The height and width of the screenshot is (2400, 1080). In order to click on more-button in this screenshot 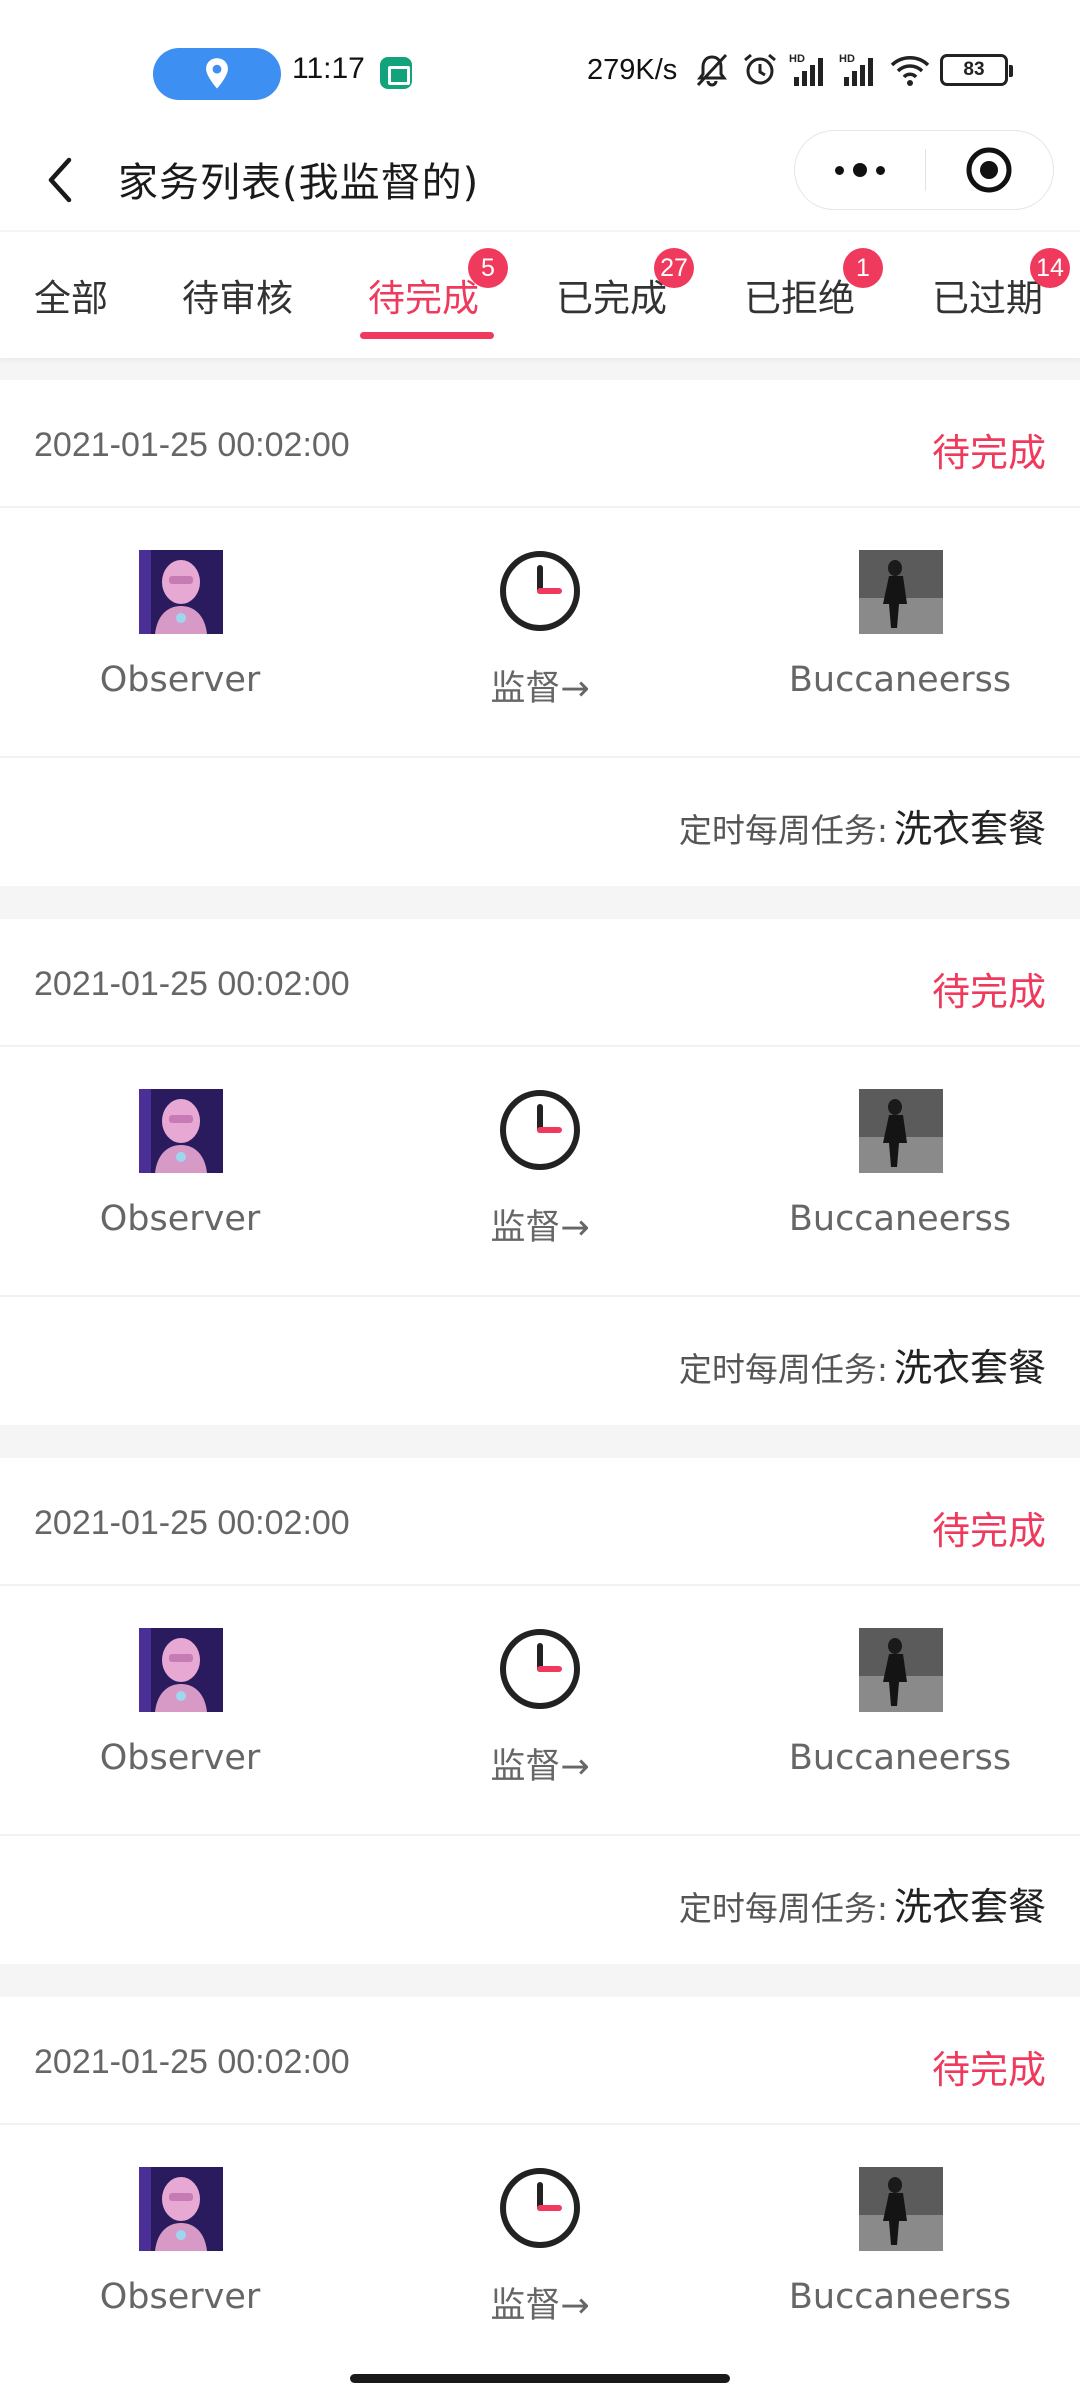, I will do `click(860, 170)`.